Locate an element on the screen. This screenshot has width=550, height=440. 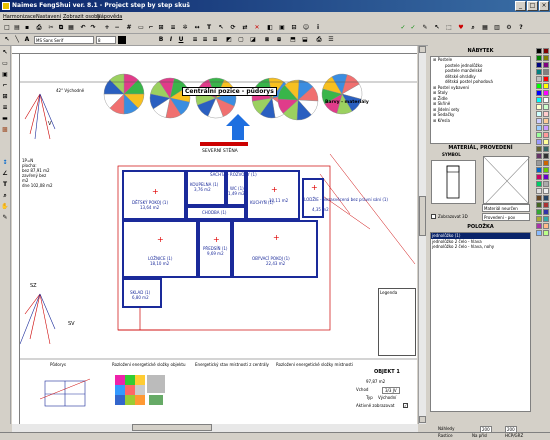
room-tool-icon: ▣ is located at coordinates (5, 75).